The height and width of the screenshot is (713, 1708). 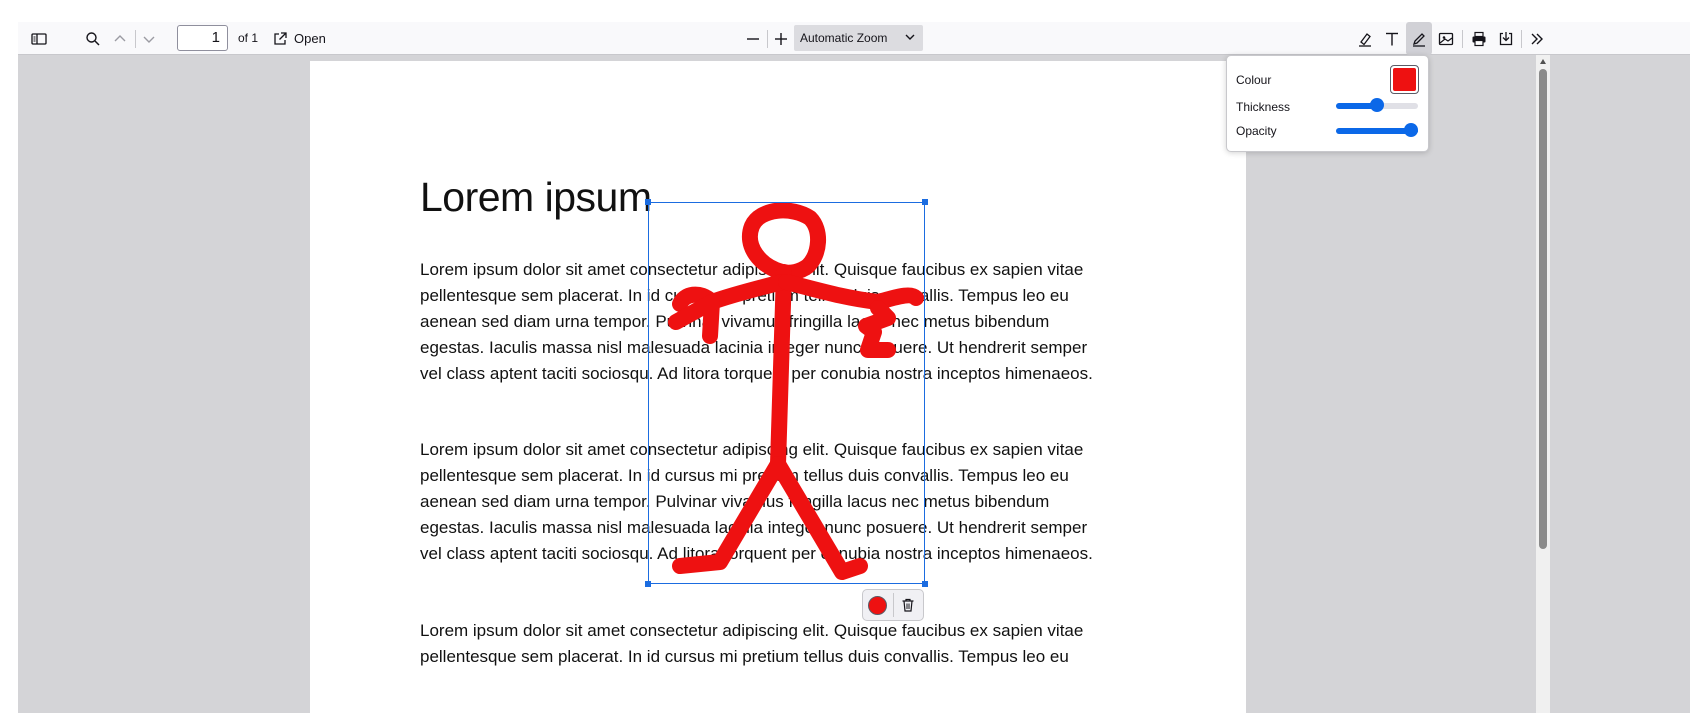 I want to click on toolbar: 1 of 1 Open Automatic Zoom, so click(x=854, y=38).